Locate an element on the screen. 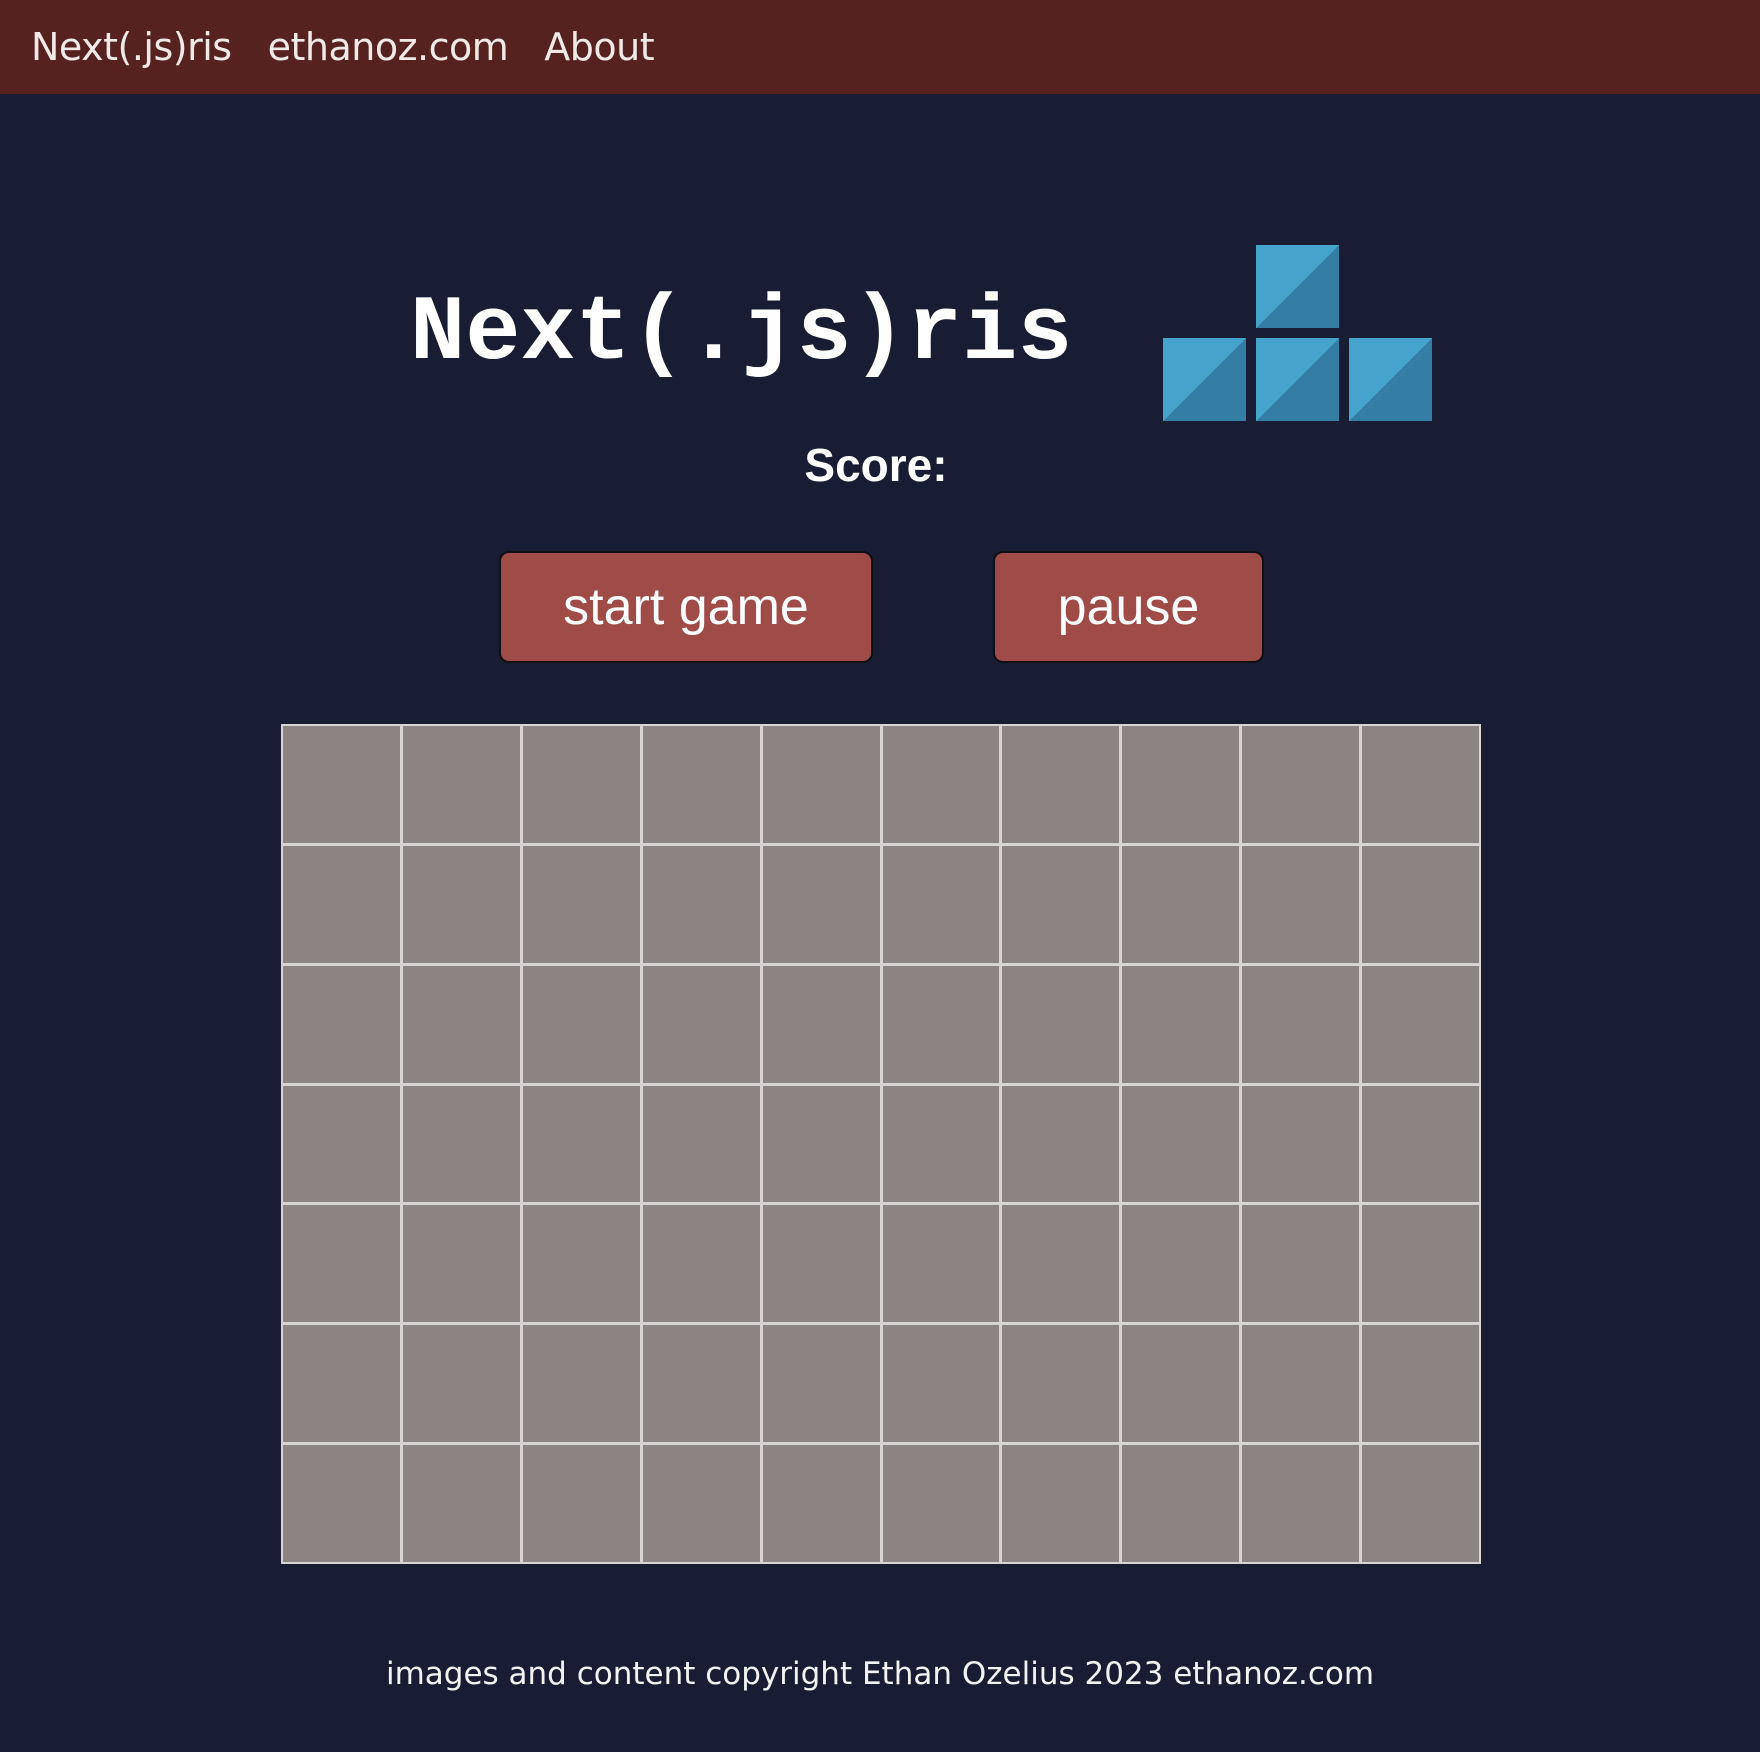 The height and width of the screenshot is (1752, 1760). start-game-button: start game is located at coordinates (686, 607).